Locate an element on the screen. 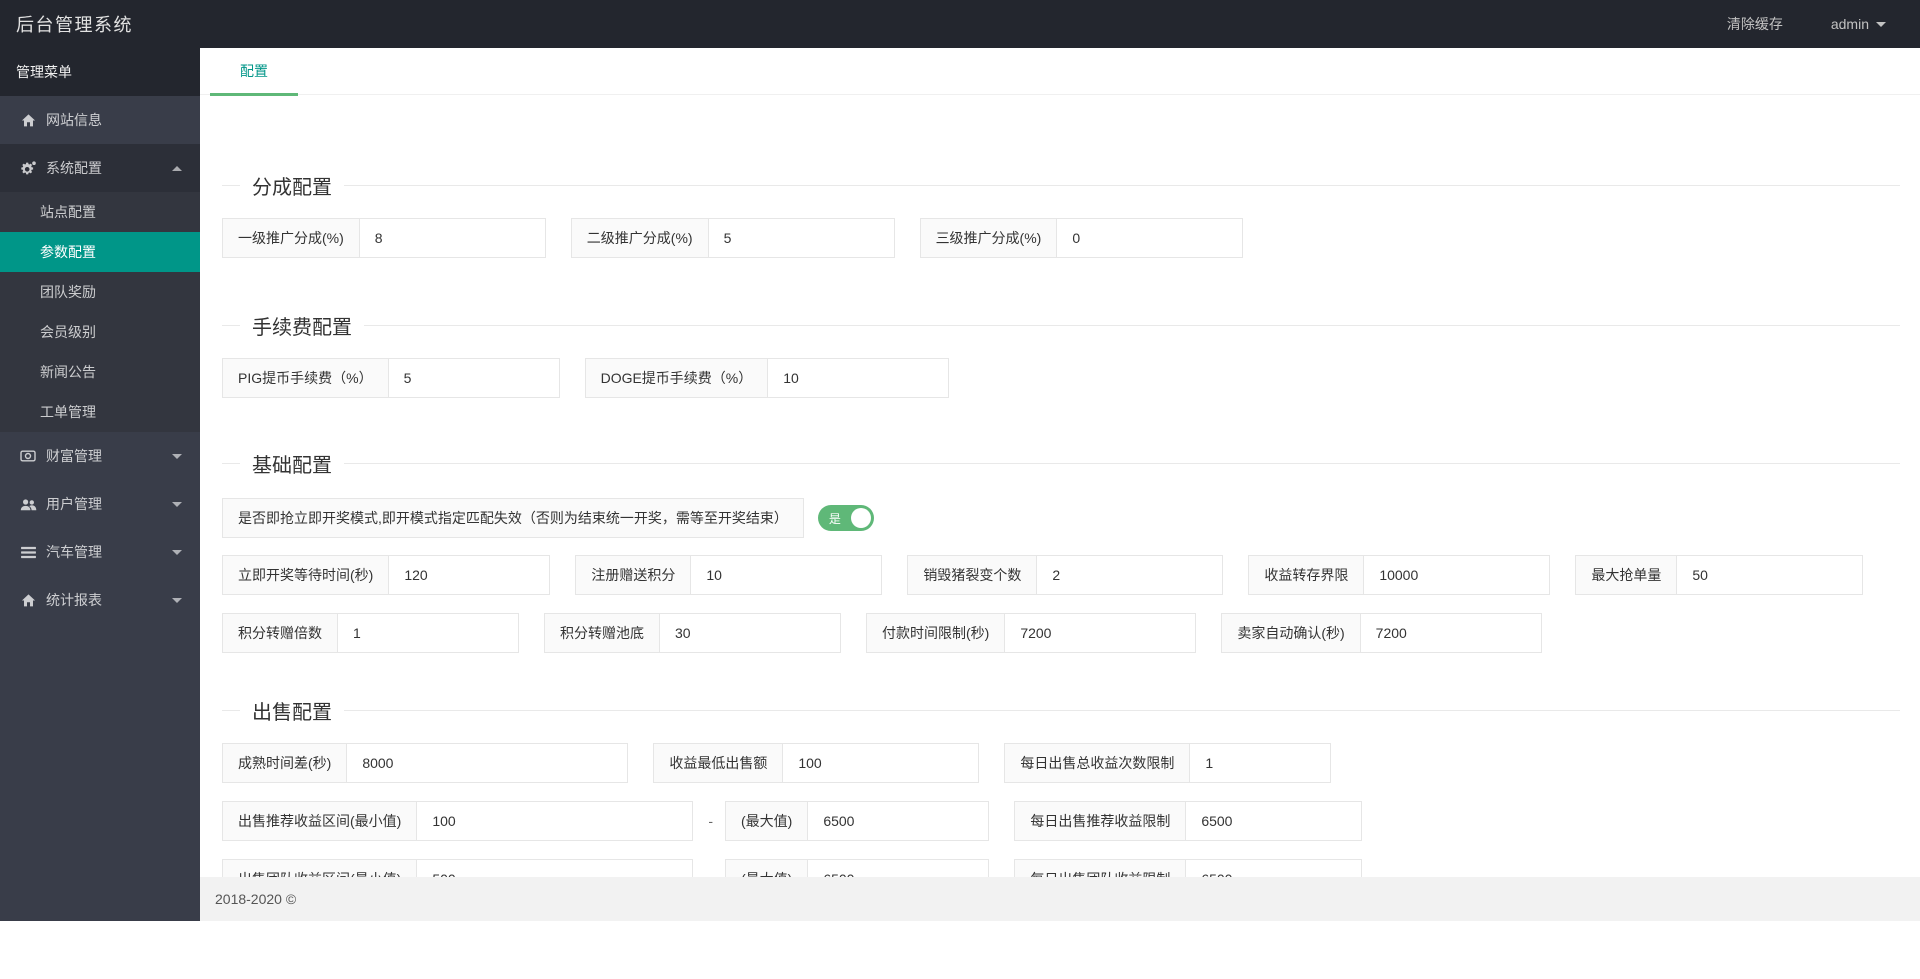  sidebar-subitem-work-order: 工单管理 is located at coordinates (100, 412).